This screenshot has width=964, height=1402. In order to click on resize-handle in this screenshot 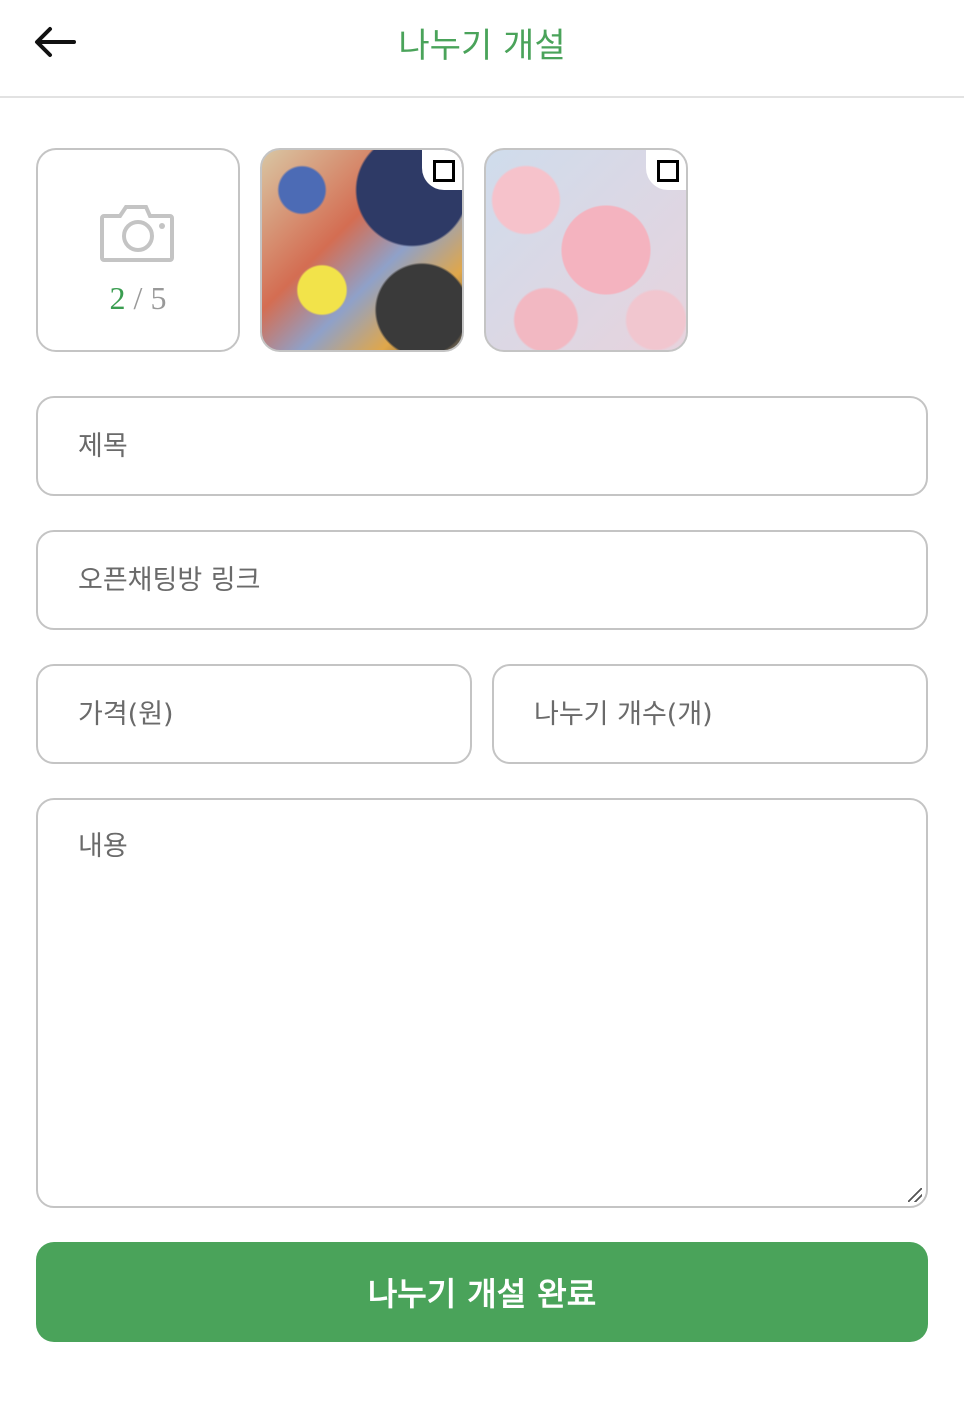, I will do `click(915, 1195)`.